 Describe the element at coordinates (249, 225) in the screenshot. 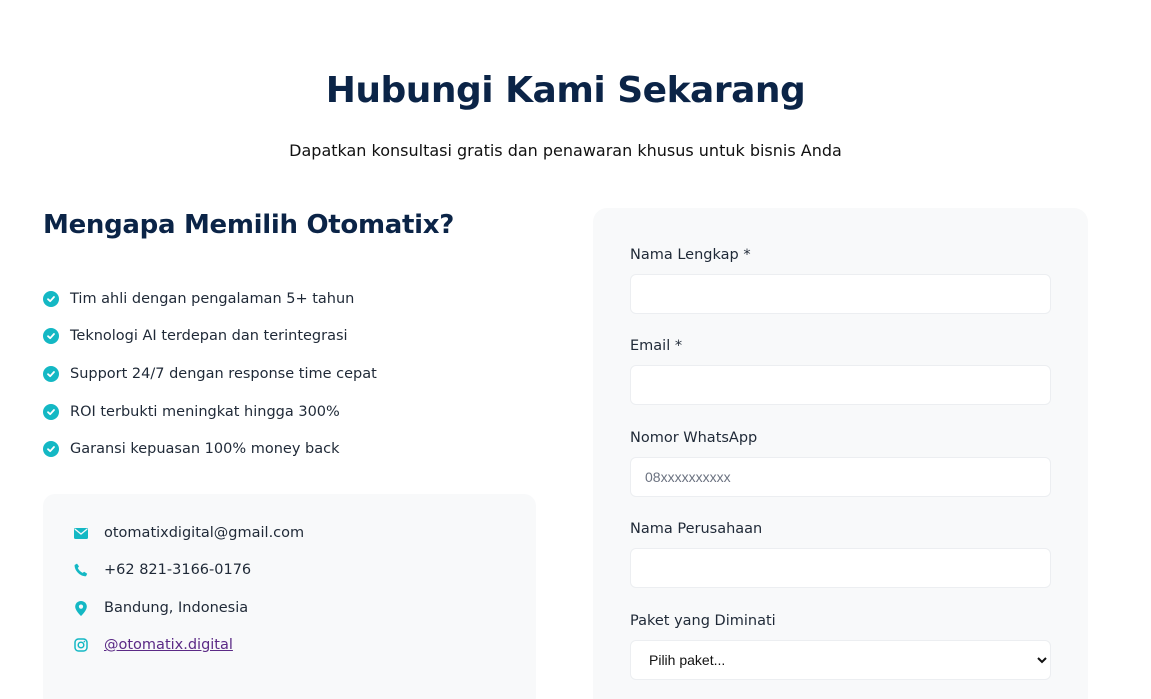

I see `why-title: Mengapa Memilih Otomatix?` at that location.